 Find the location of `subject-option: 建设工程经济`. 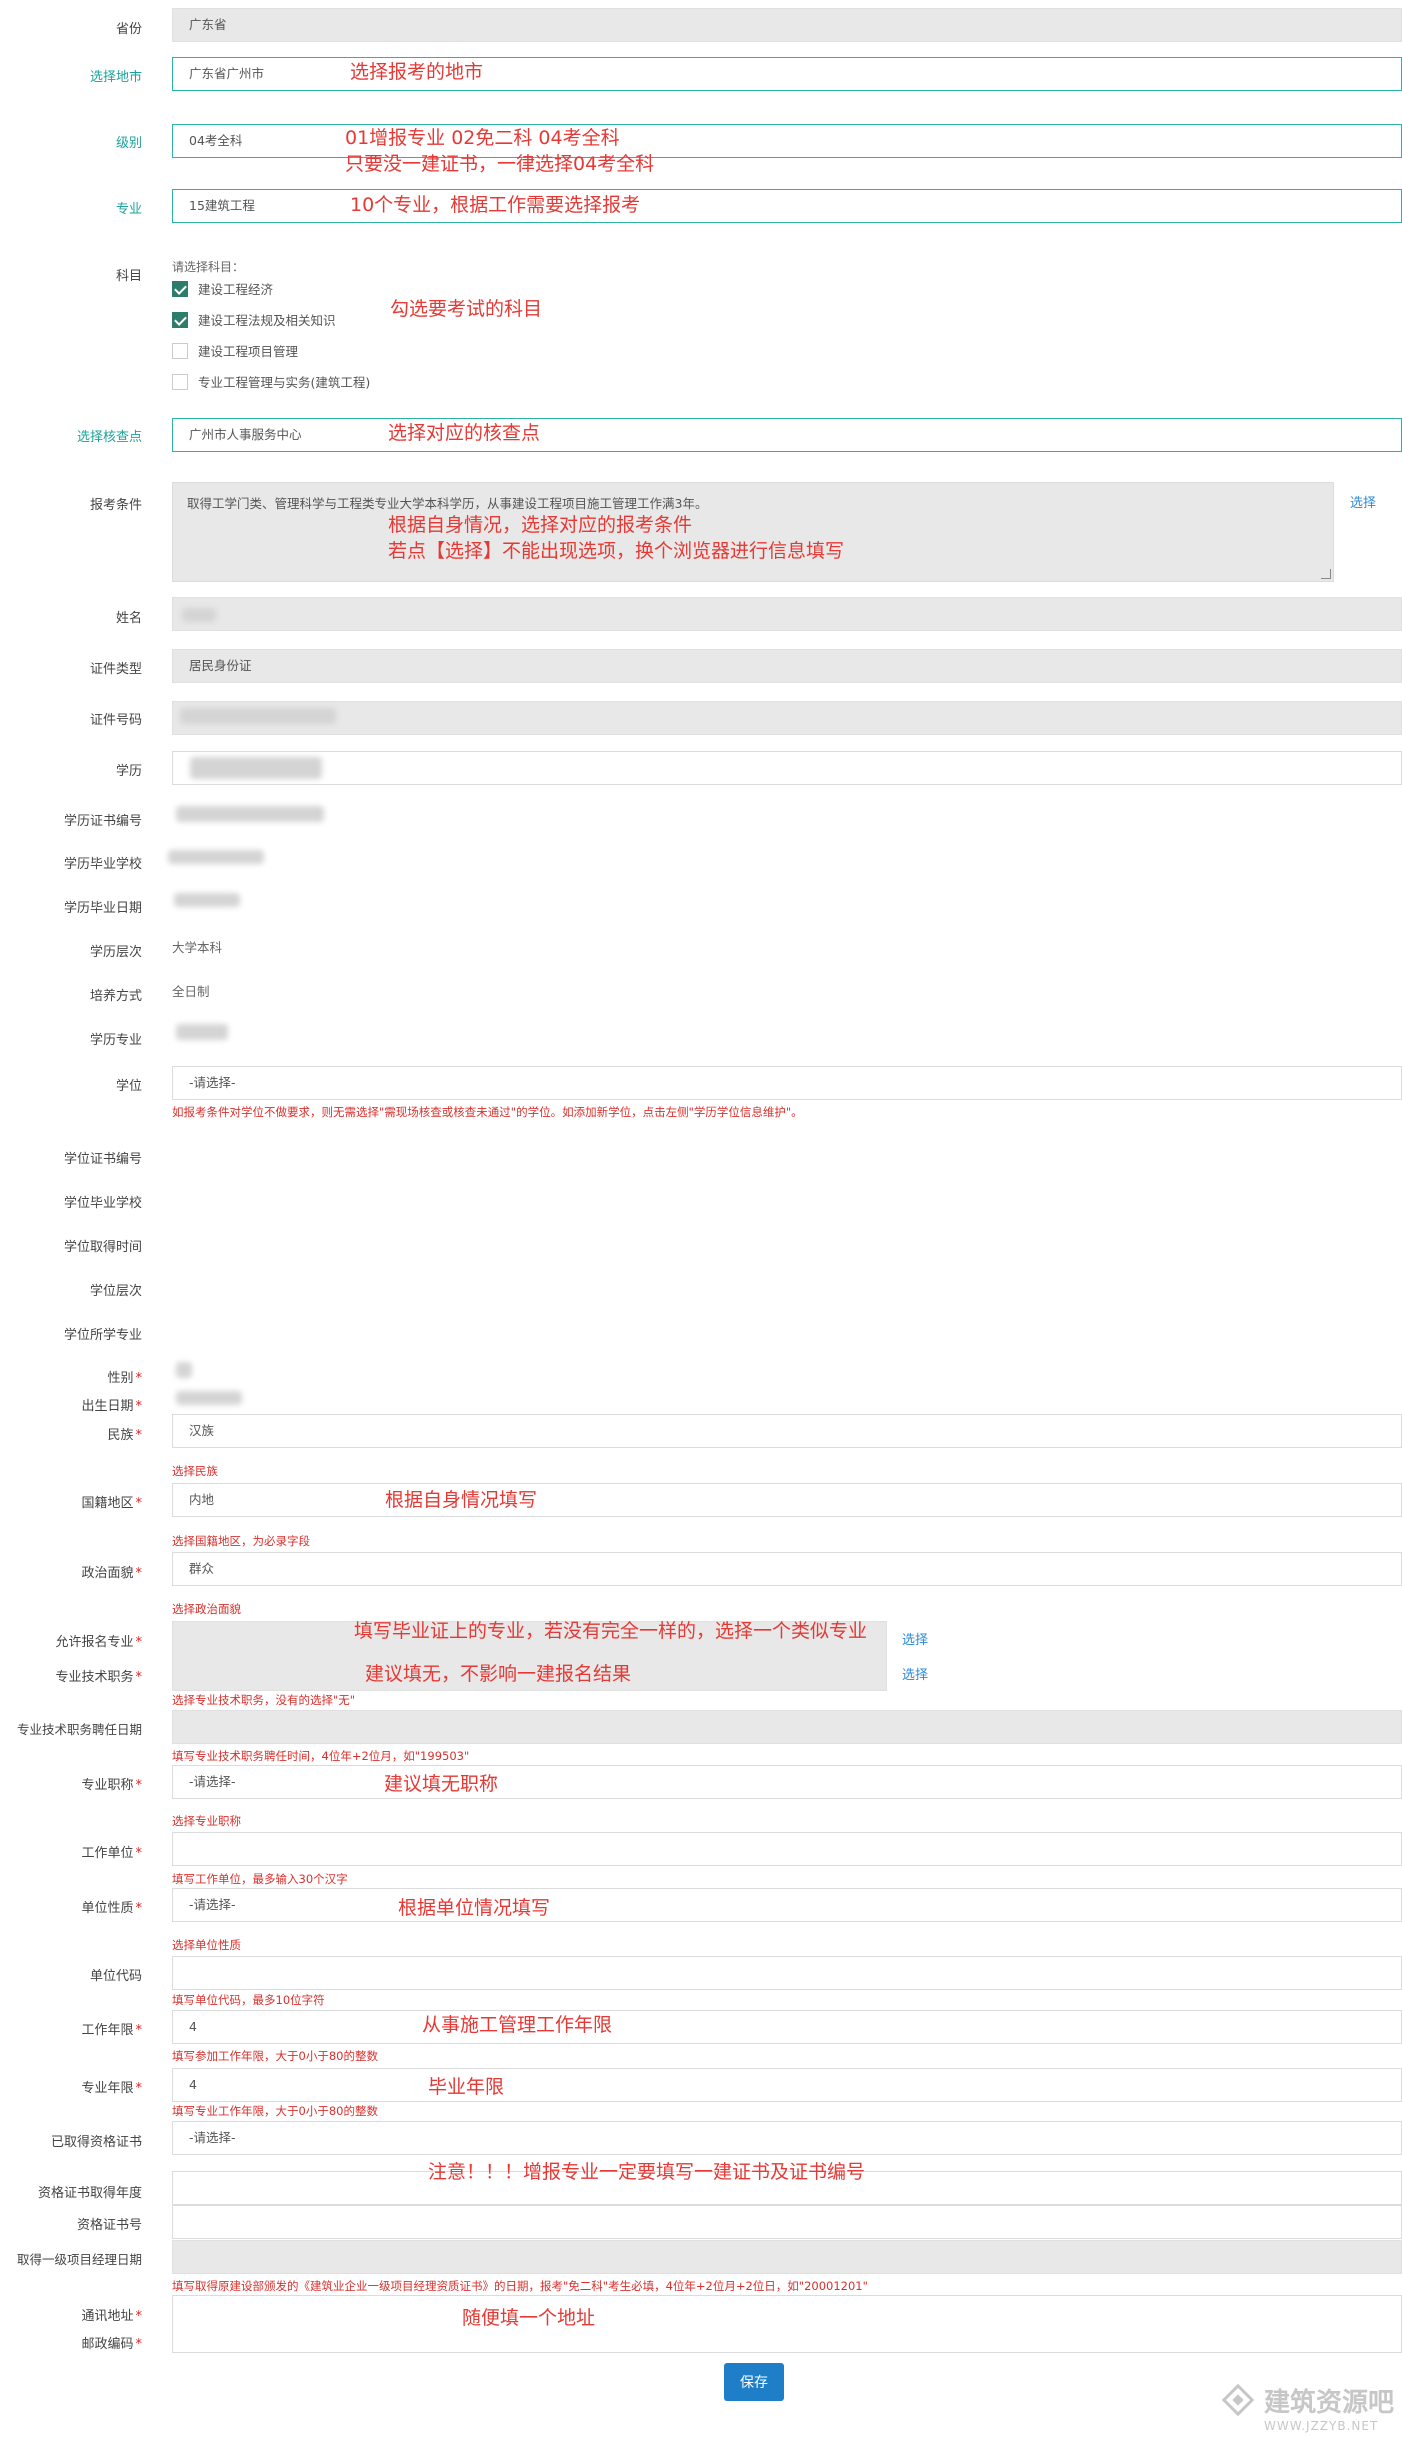

subject-option: 建设工程经济 is located at coordinates (222, 288).